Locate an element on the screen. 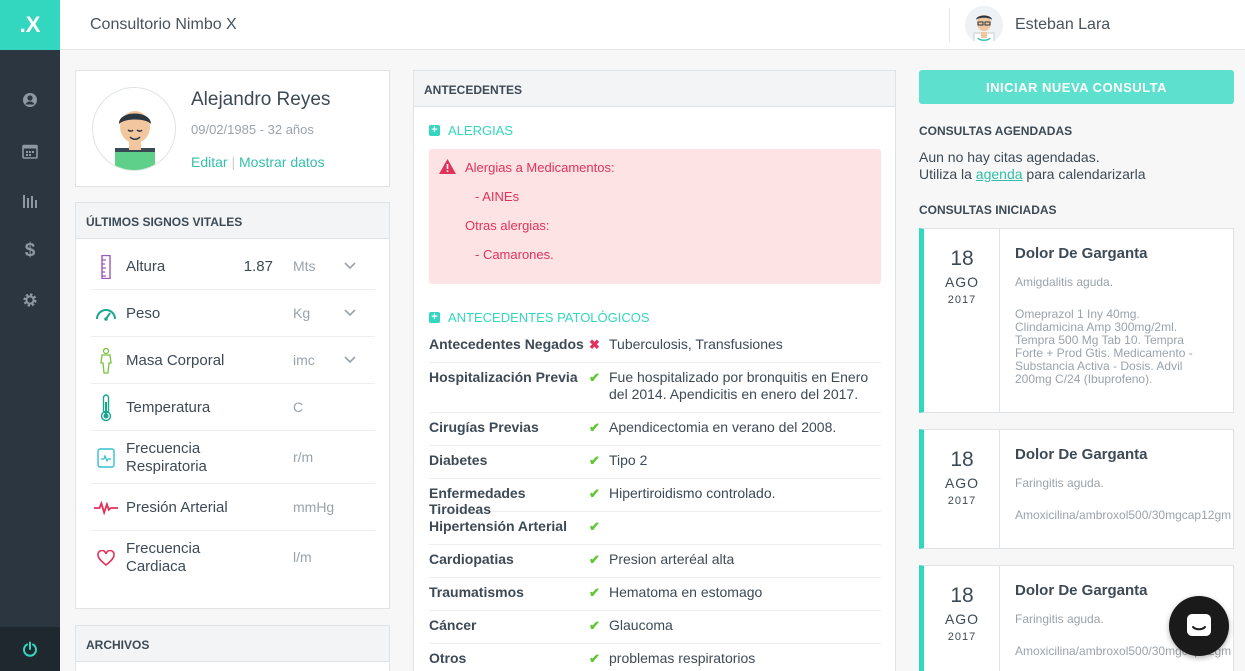 This screenshot has width=1245, height=671. no-appts-post: para calendarizarla is located at coordinates (1086, 174).